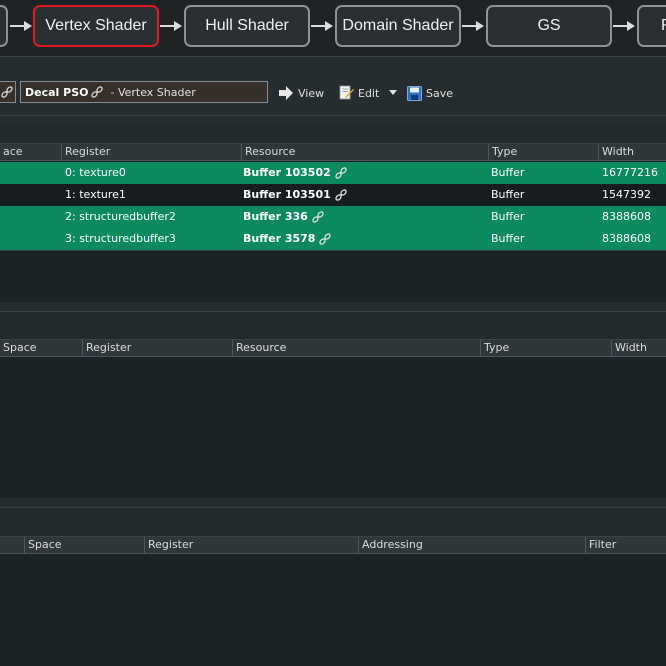 The image size is (666, 666). What do you see at coordinates (95, 172) in the screenshot?
I see `cell-register: 0: texture0` at bounding box center [95, 172].